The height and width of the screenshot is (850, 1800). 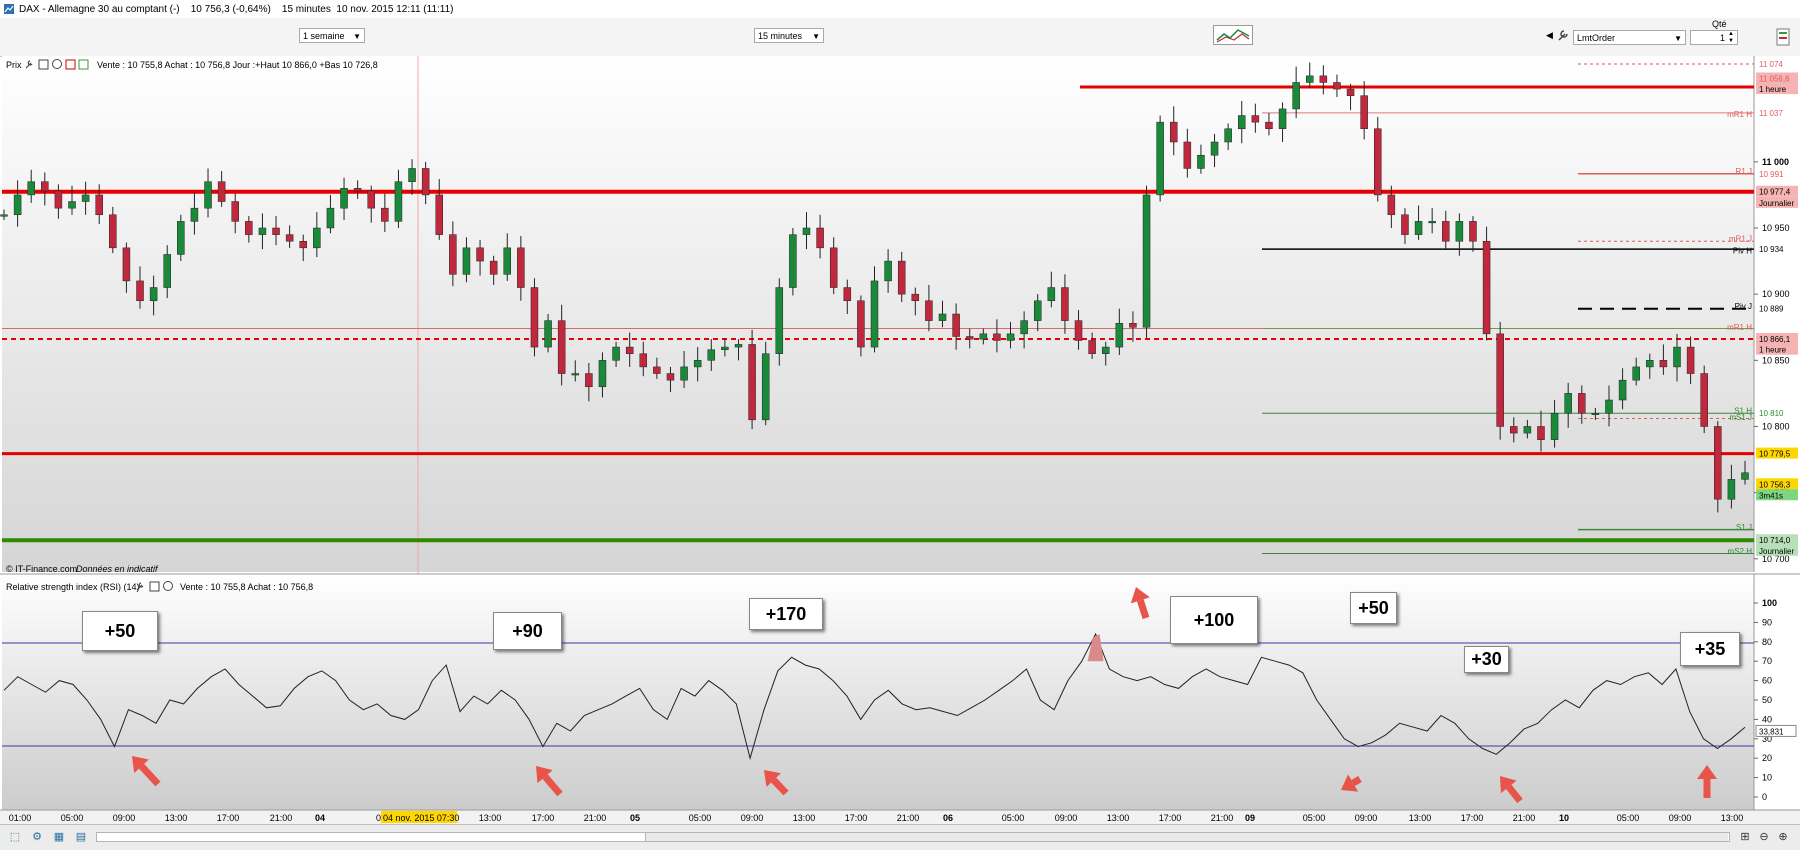 I want to click on rsi-tick-label: 100, so click(x=1769, y=603).